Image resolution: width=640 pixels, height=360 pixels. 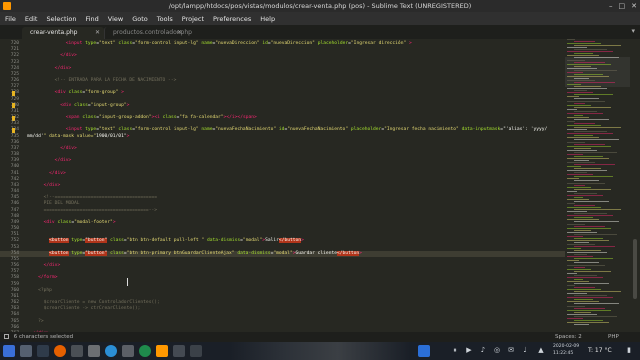 I want to click on menu-find: Find, so click(x=91, y=19).